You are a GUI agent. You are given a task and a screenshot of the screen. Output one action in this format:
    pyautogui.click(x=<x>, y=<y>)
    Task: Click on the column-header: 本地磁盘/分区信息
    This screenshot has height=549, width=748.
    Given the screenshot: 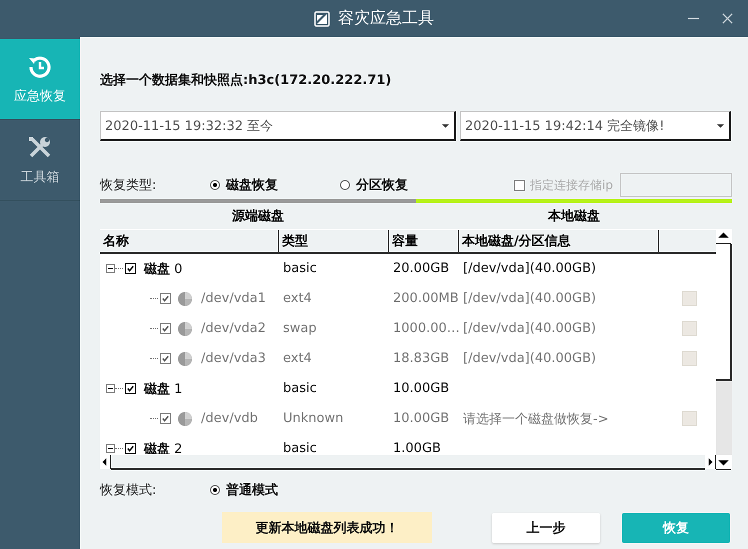 What is the action you would take?
    pyautogui.click(x=559, y=241)
    